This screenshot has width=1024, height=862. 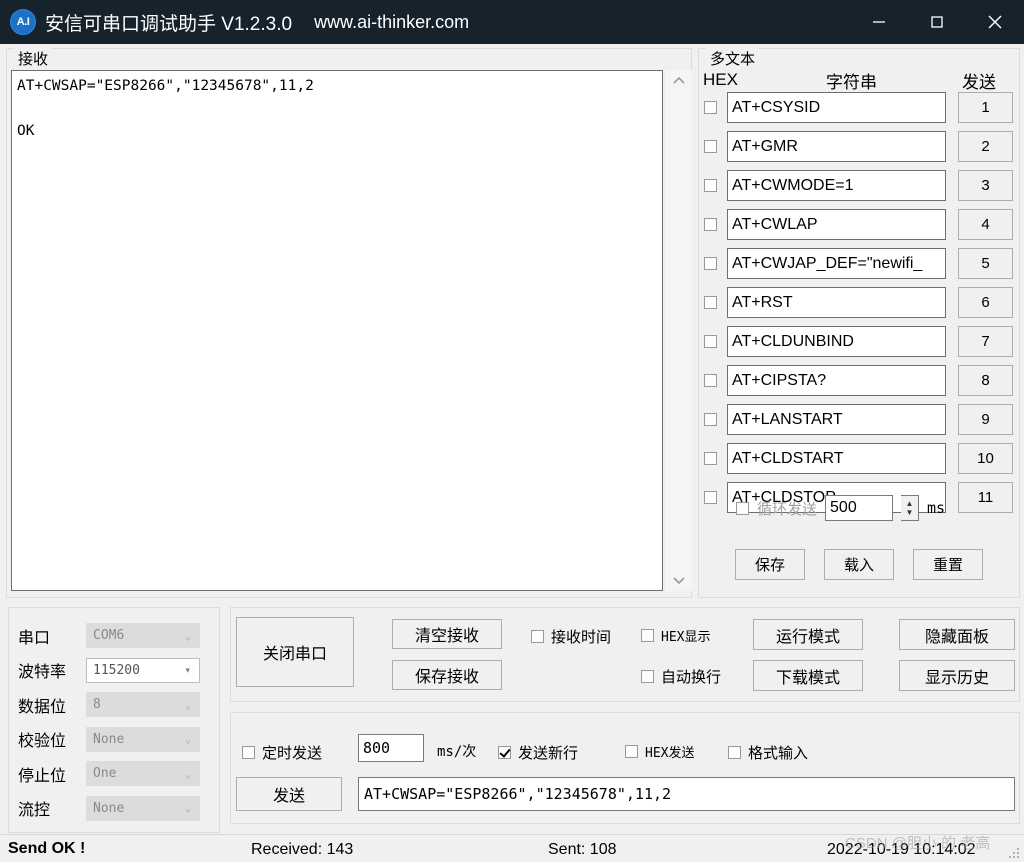 I want to click on send-newline-checkbox, so click(x=504, y=752).